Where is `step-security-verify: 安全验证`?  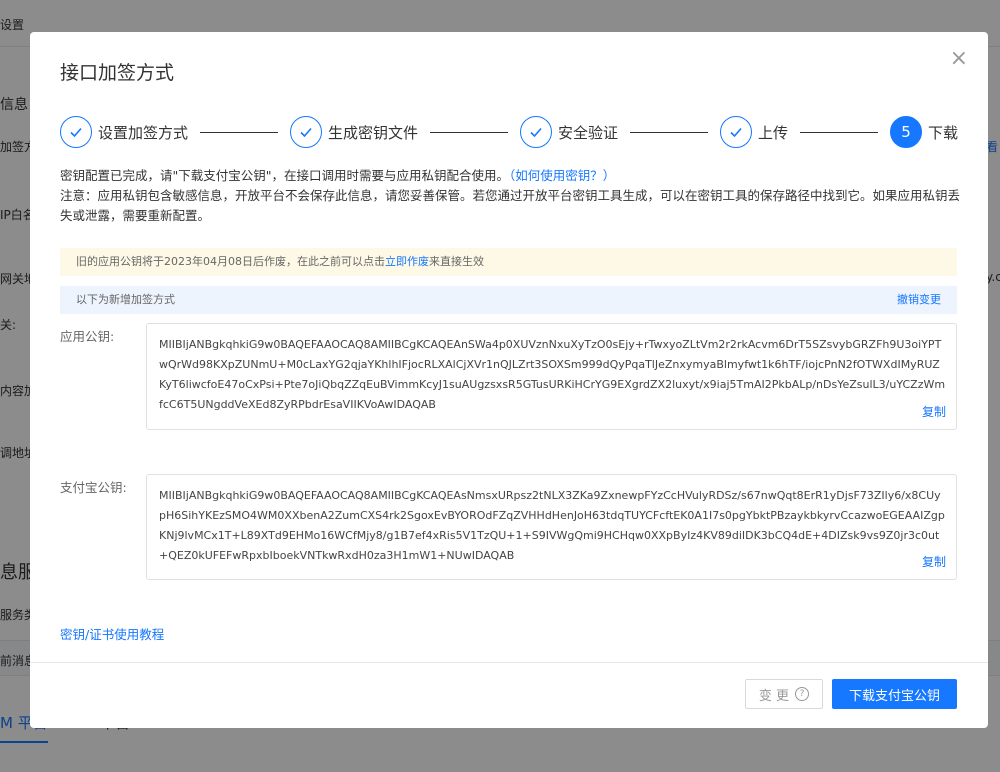
step-security-verify: 安全验证 is located at coordinates (569, 132).